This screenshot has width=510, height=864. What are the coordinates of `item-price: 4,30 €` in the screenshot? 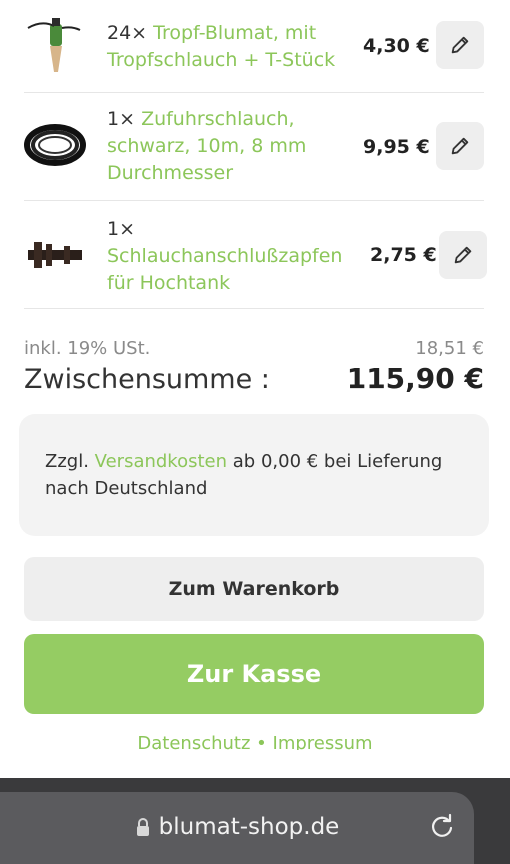 It's located at (396, 46).